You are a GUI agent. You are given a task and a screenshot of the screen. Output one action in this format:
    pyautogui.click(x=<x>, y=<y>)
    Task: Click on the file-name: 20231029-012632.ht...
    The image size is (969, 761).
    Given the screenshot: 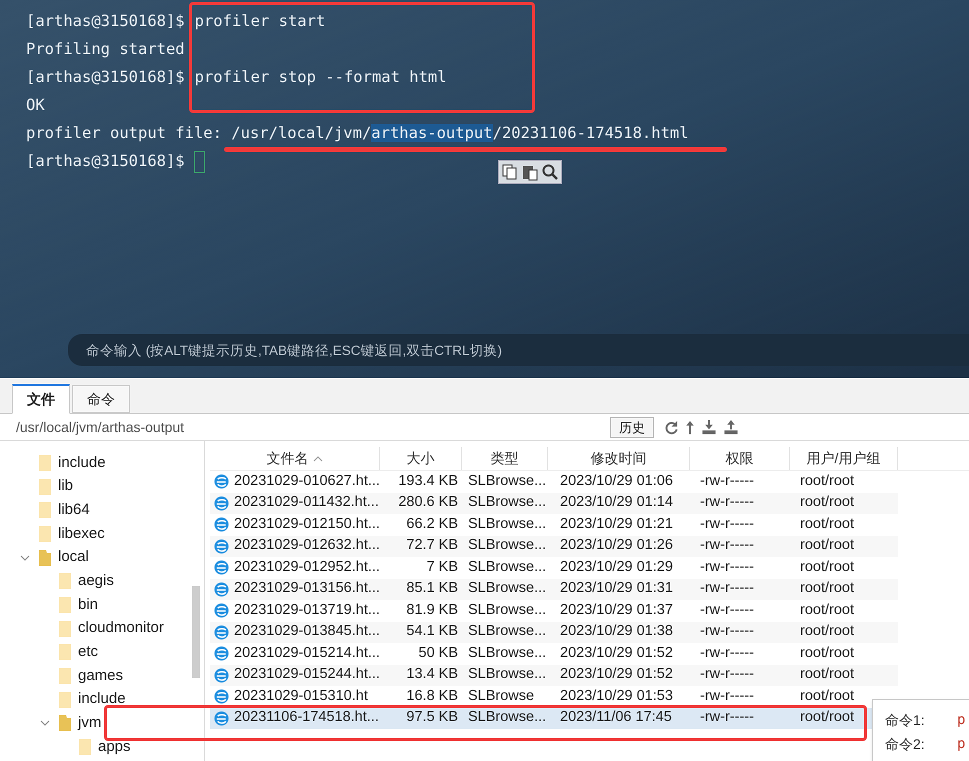 What is the action you would take?
    pyautogui.click(x=307, y=546)
    